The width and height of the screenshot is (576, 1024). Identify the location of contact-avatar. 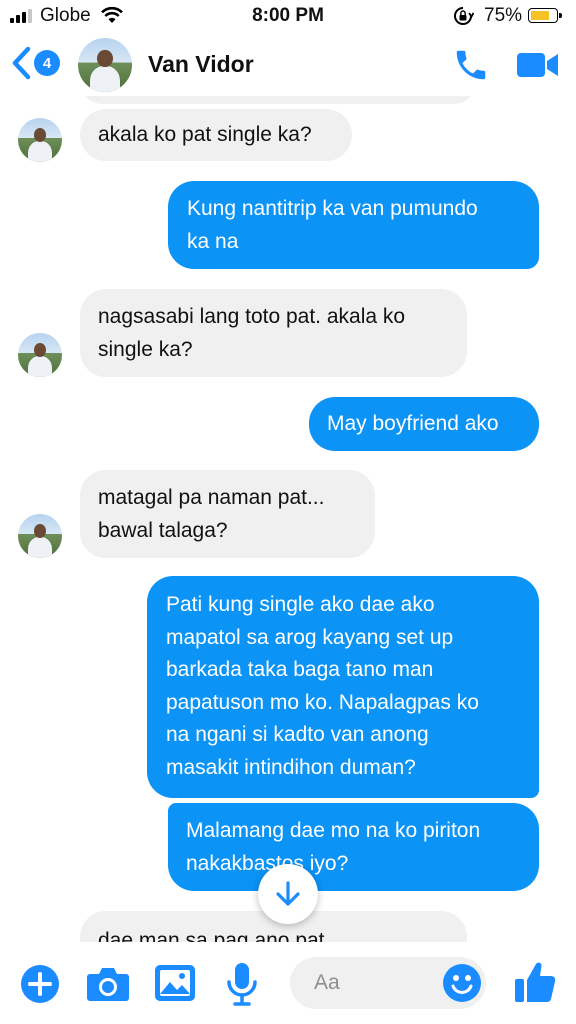
(105, 65).